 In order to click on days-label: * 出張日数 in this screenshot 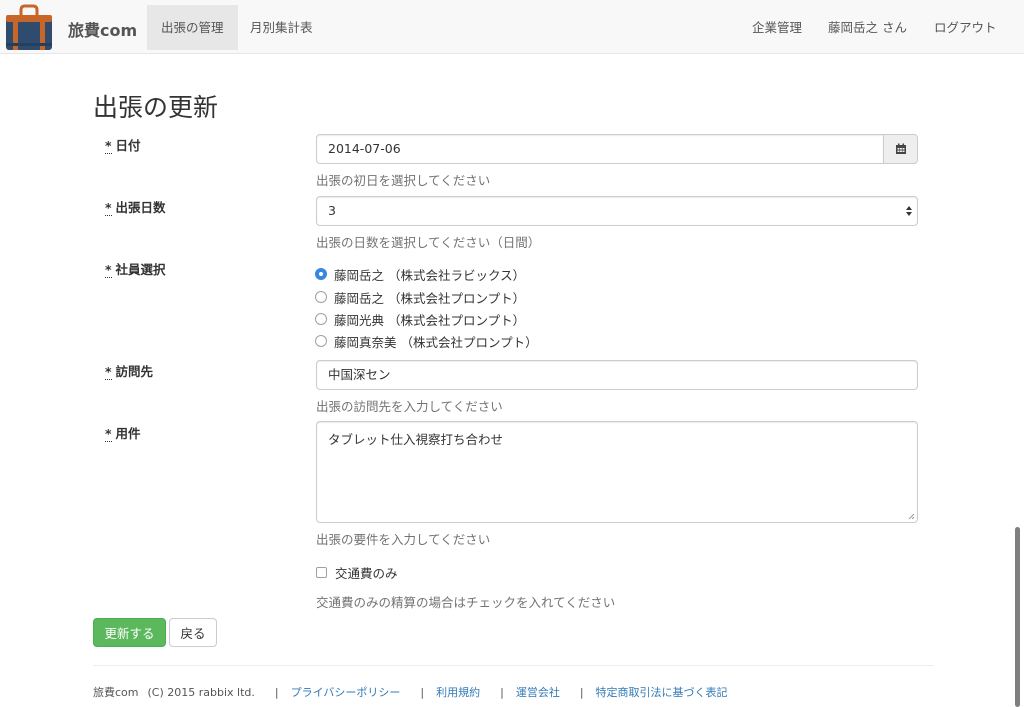, I will do `click(135, 206)`.